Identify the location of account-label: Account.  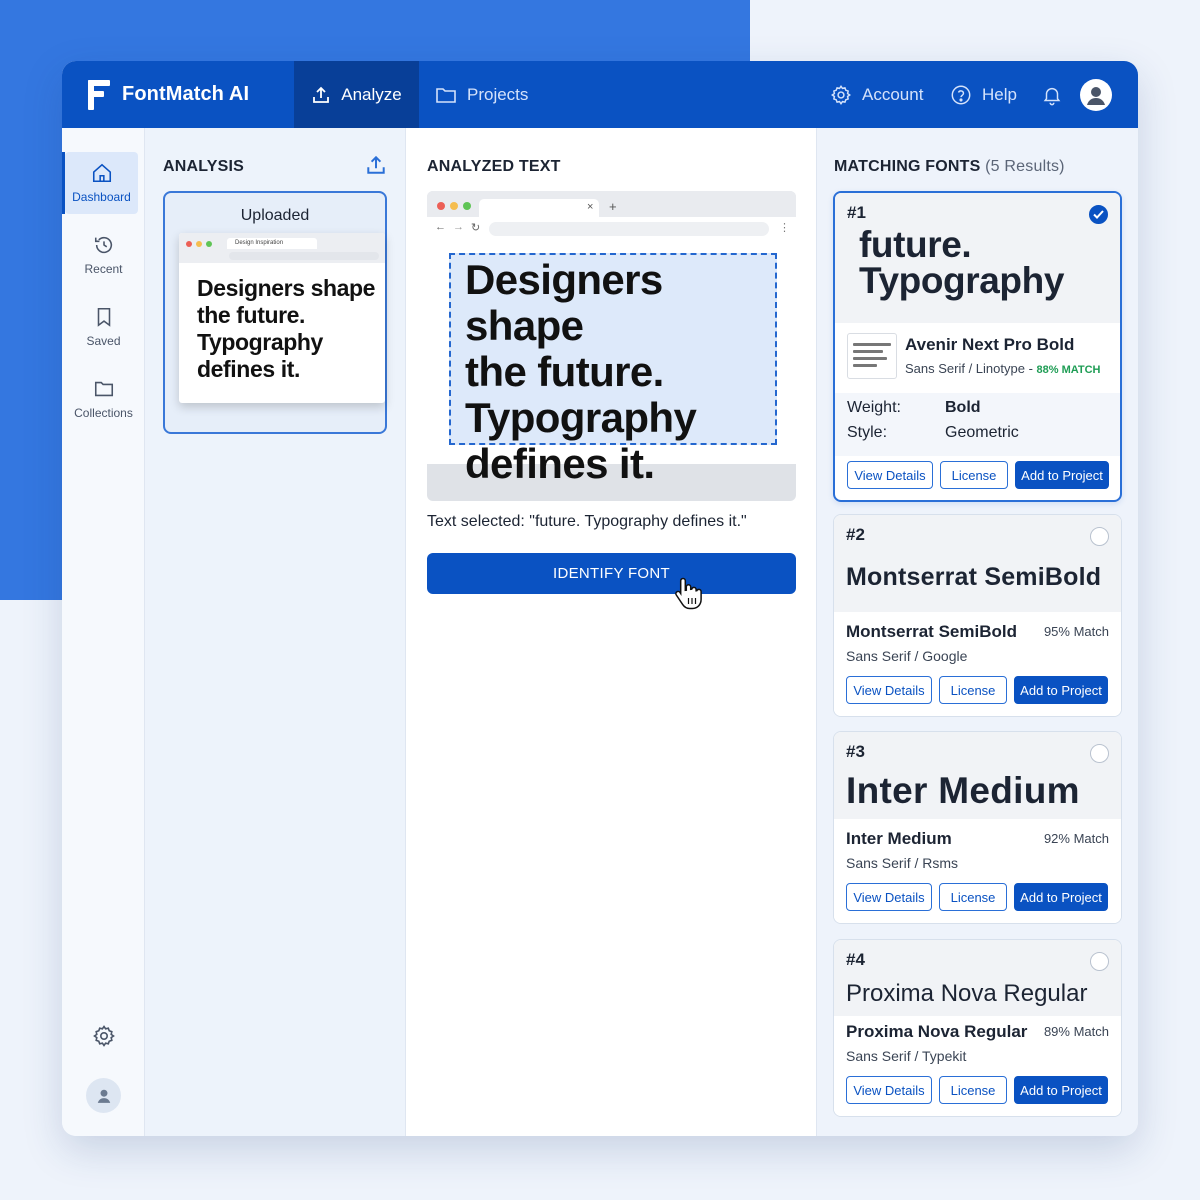
(893, 94).